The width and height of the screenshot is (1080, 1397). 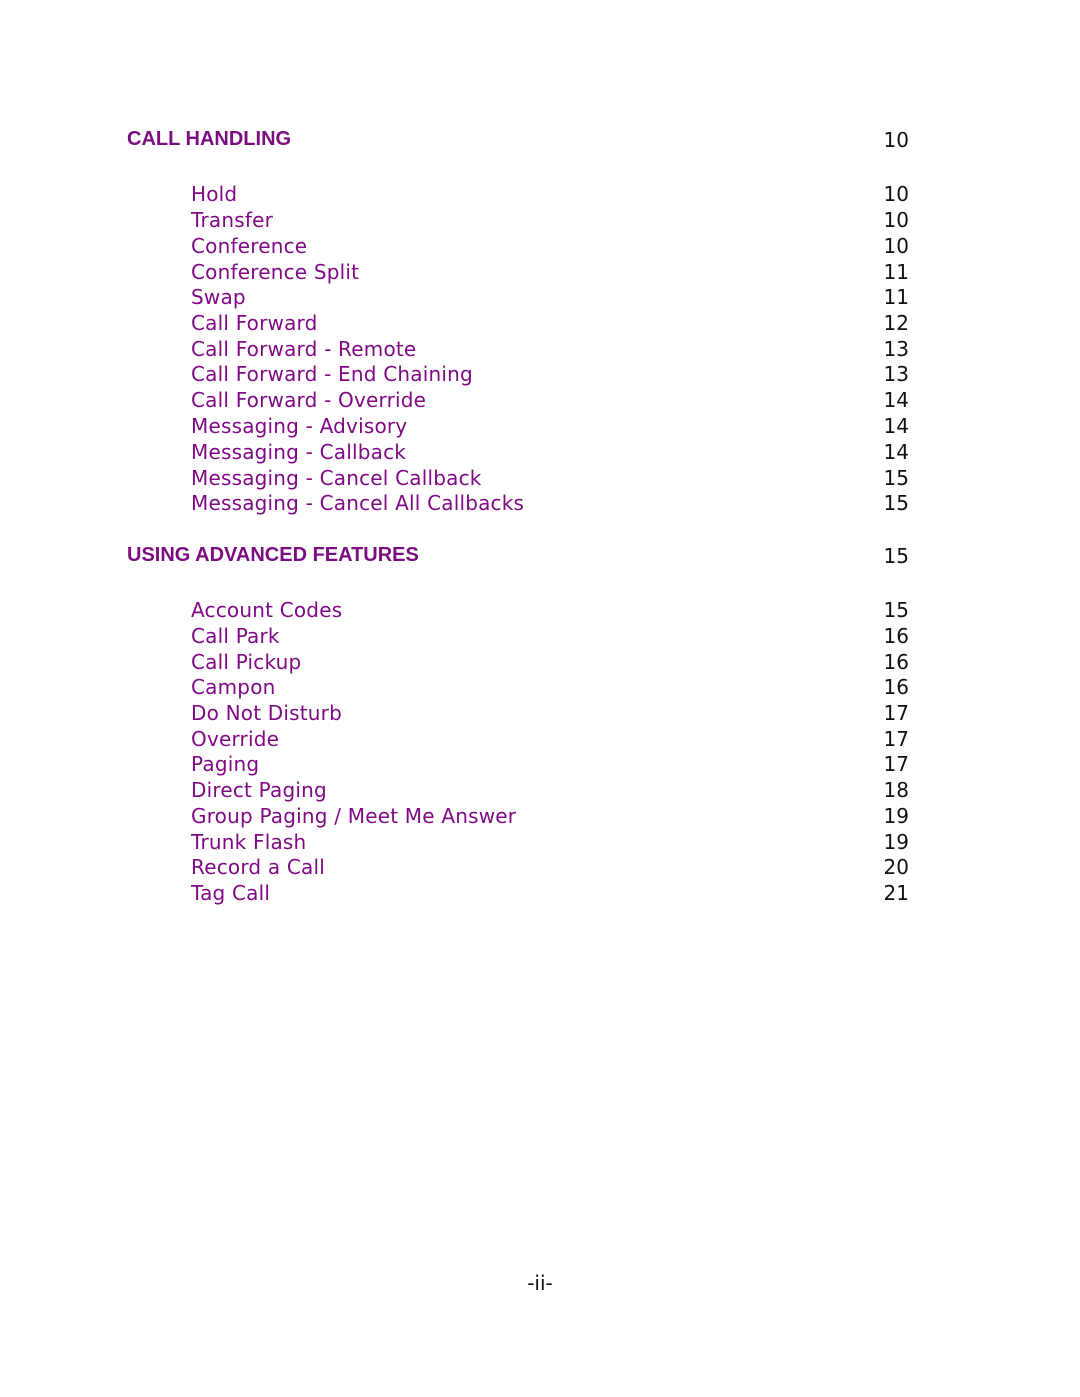 I want to click on toc-entry-label: Messaging - Cancel Callback, so click(x=336, y=478).